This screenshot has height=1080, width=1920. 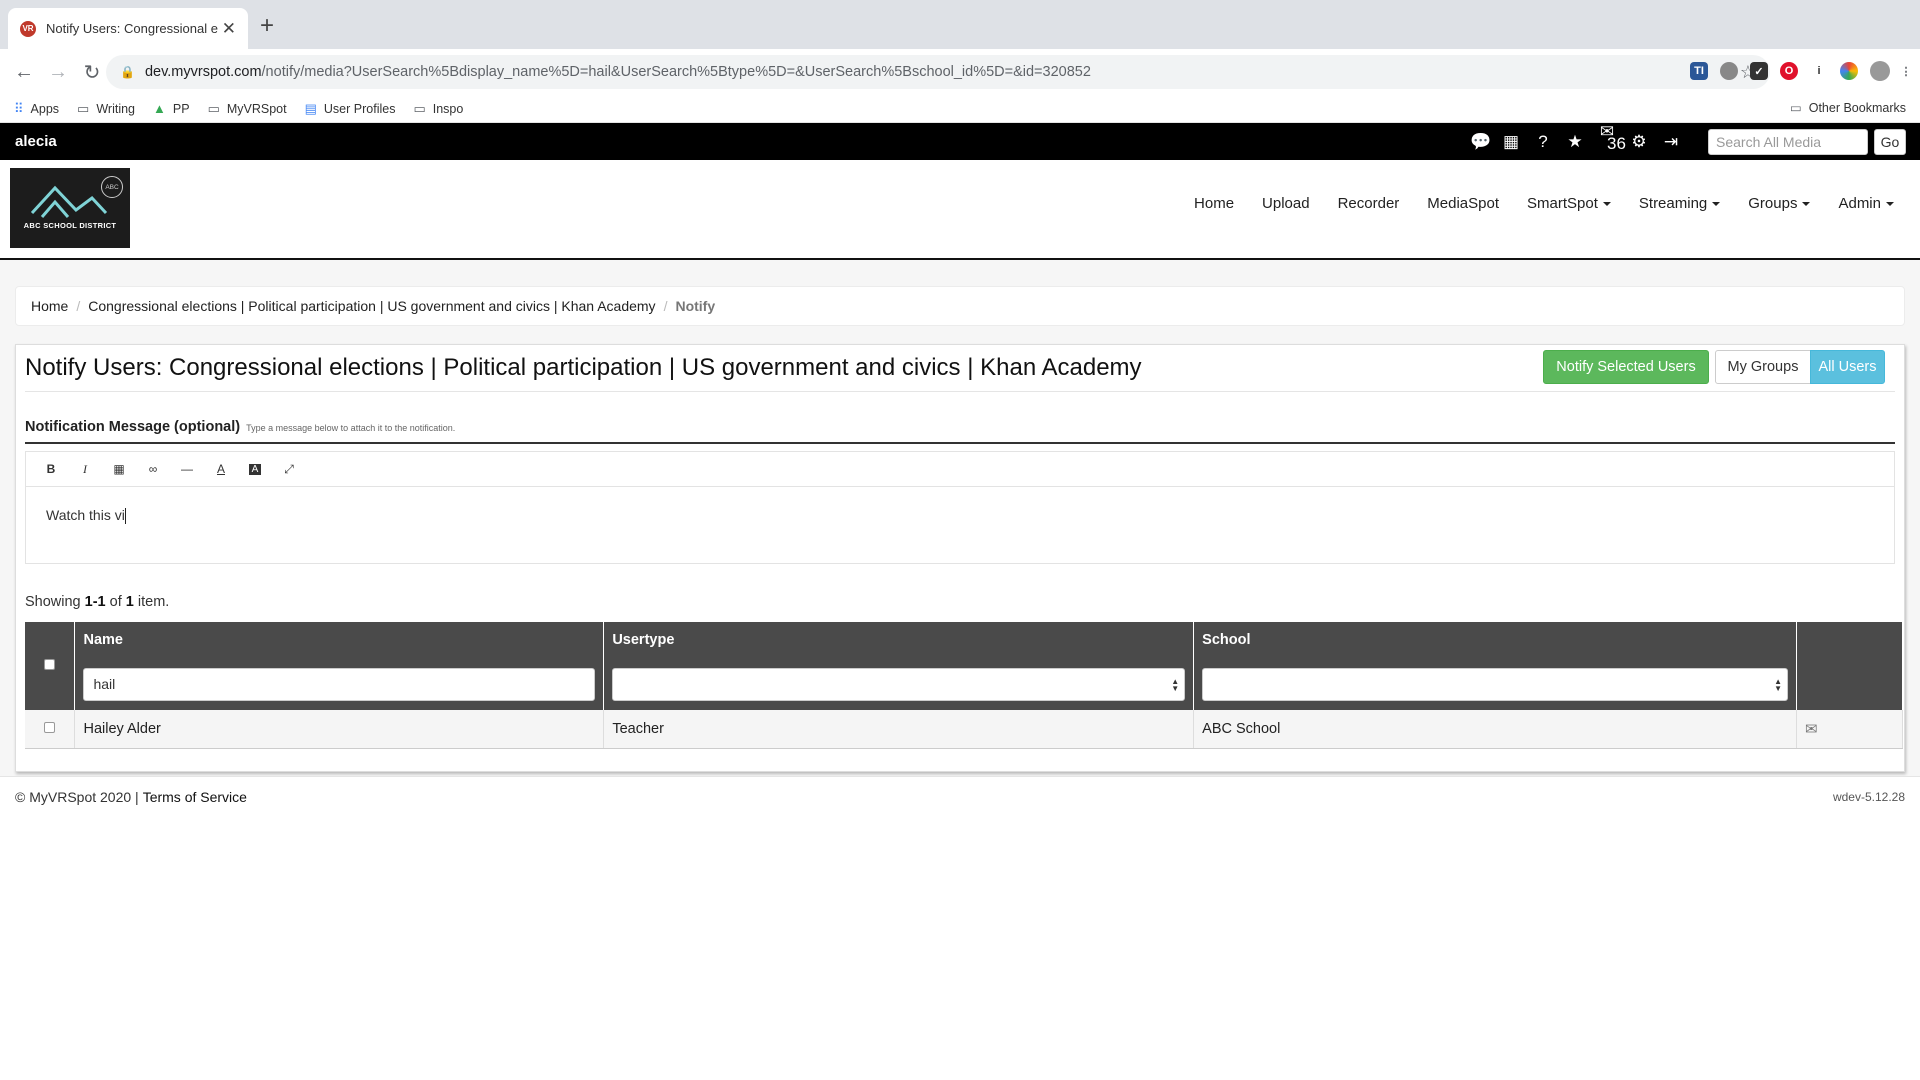 I want to click on cell-school: ABC School, so click(x=1495, y=729).